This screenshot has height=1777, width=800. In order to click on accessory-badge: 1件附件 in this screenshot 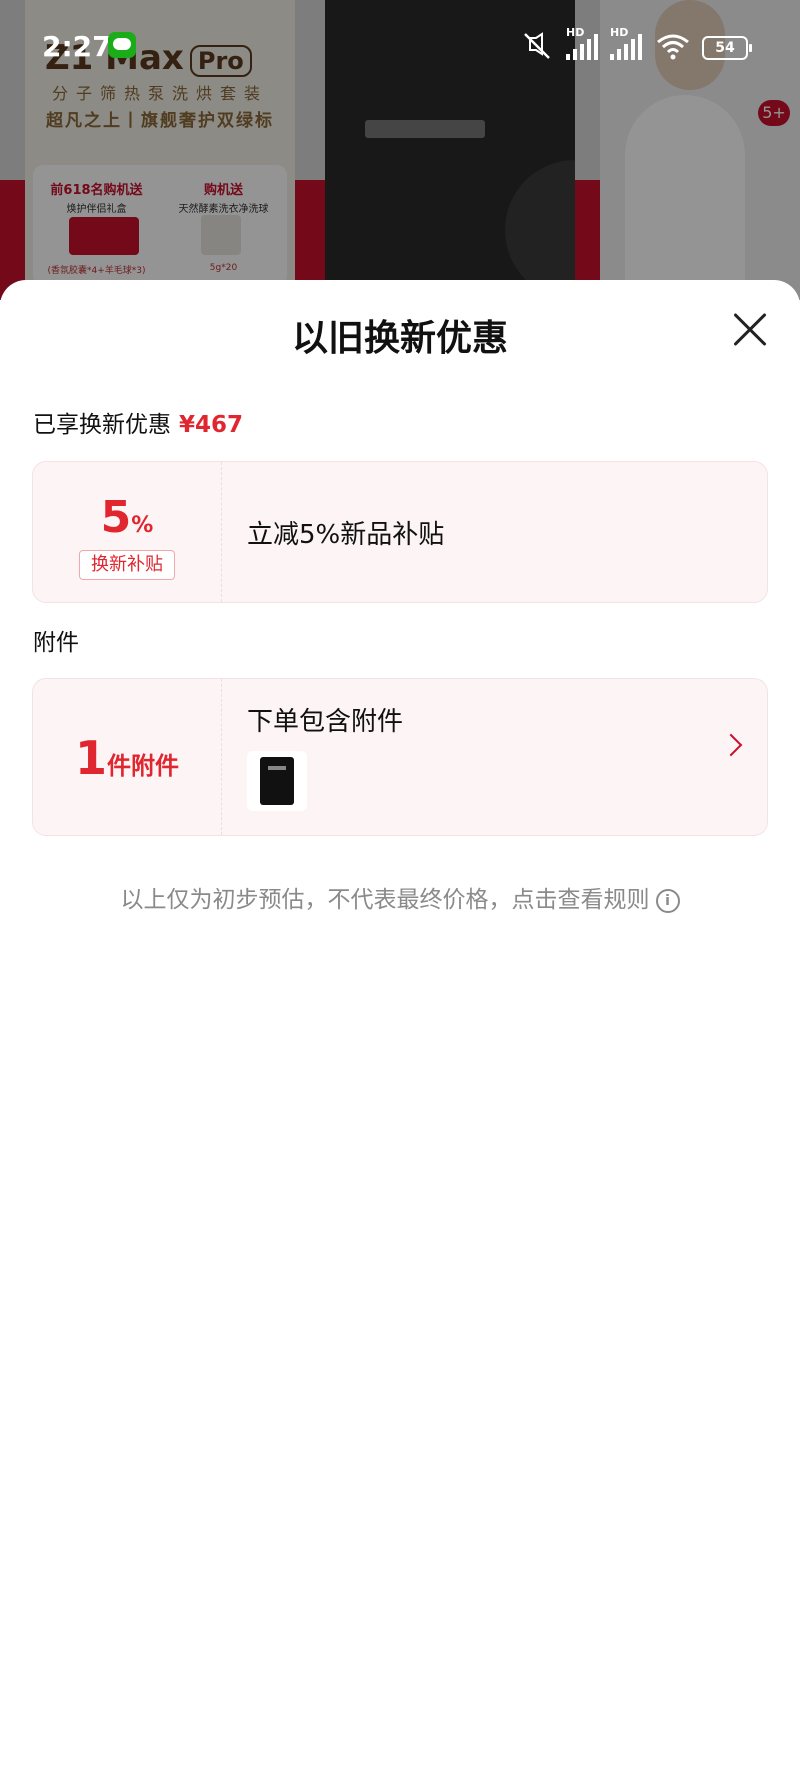, I will do `click(127, 757)`.